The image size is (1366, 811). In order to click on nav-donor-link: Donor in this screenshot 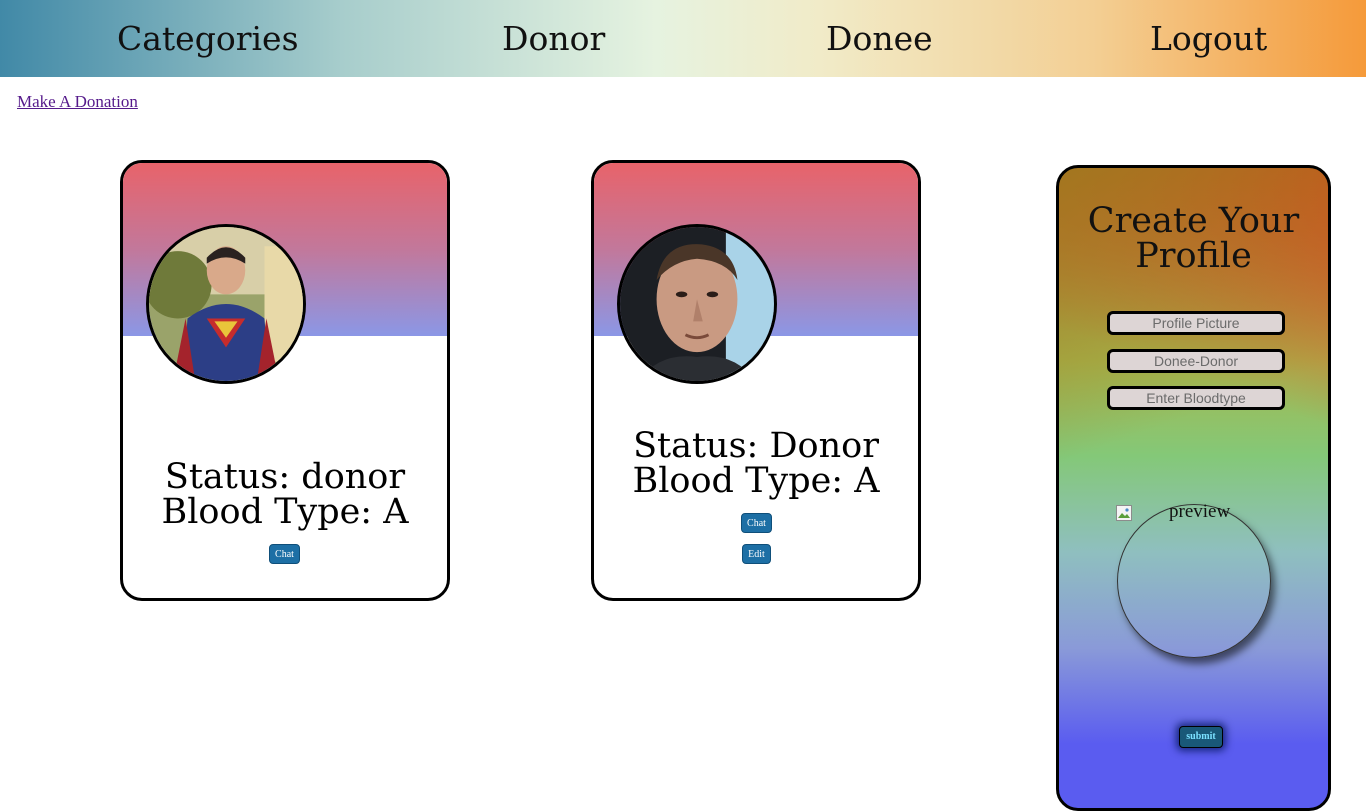, I will do `click(553, 39)`.